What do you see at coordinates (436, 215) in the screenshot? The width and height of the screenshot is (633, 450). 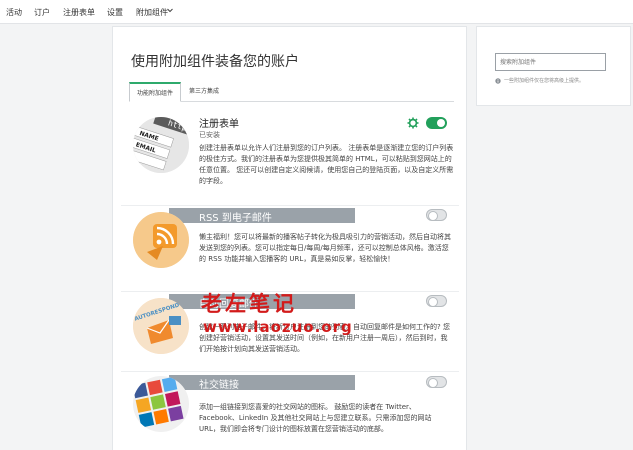 I see `rss-toggle` at bounding box center [436, 215].